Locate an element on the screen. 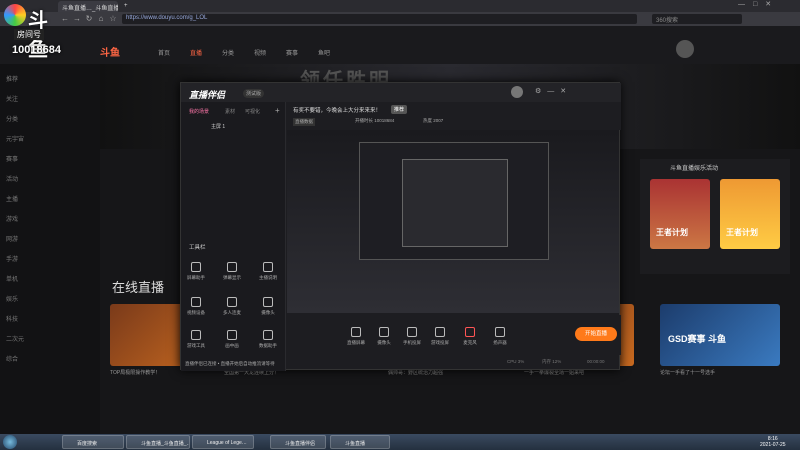 Image resolution: width=800 pixels, height=450 pixels. sidebar-item: 娱乐 is located at coordinates (12, 298).